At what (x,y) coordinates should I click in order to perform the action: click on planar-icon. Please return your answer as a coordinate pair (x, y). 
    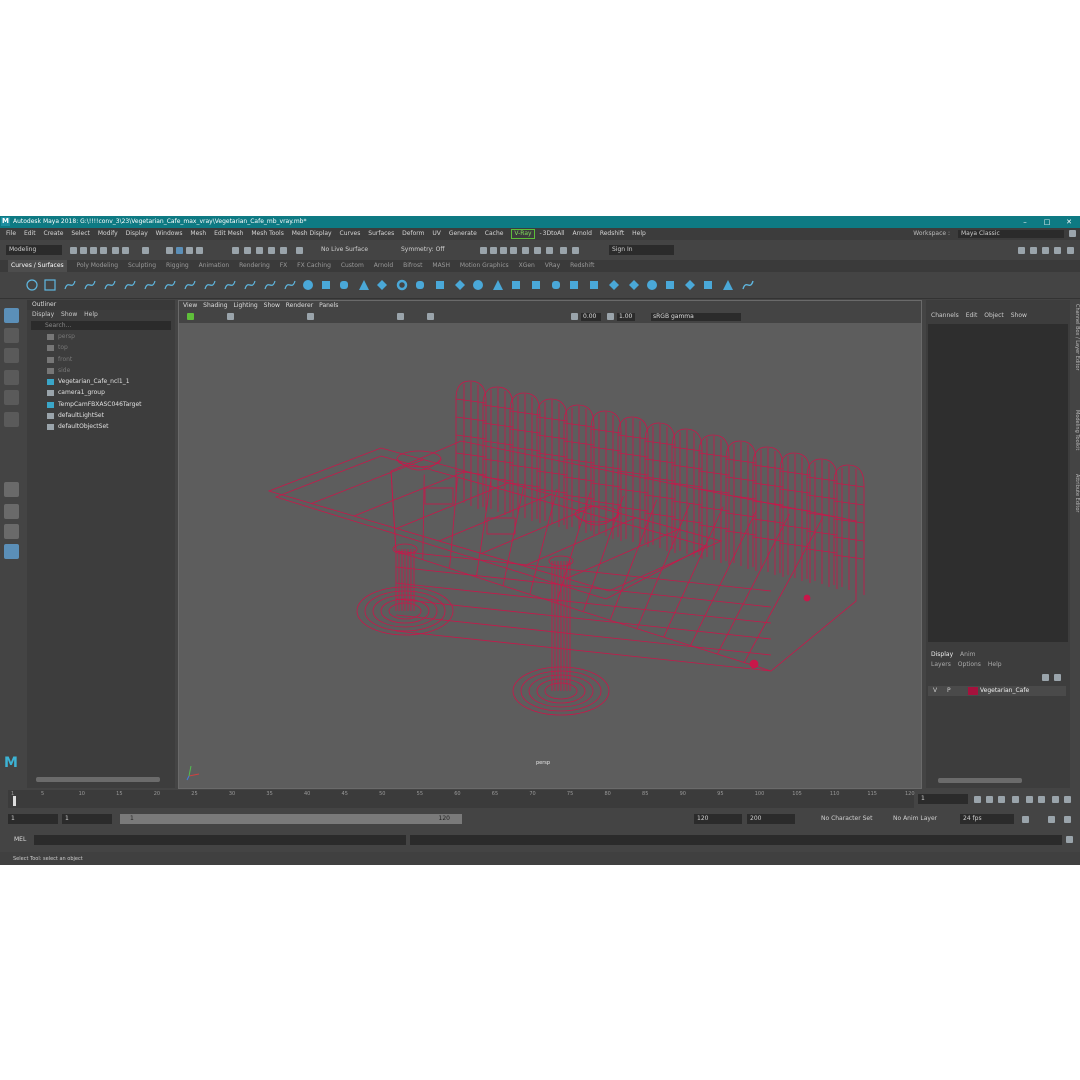
    Looking at the image, I should click on (440, 285).